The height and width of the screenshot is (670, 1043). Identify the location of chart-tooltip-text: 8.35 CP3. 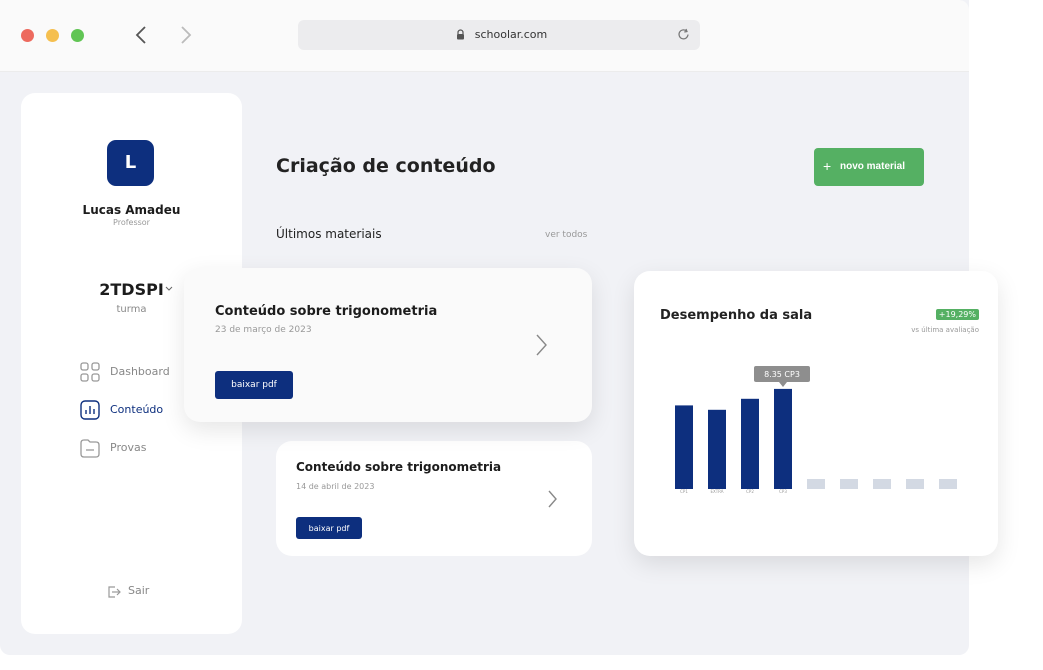
(782, 374).